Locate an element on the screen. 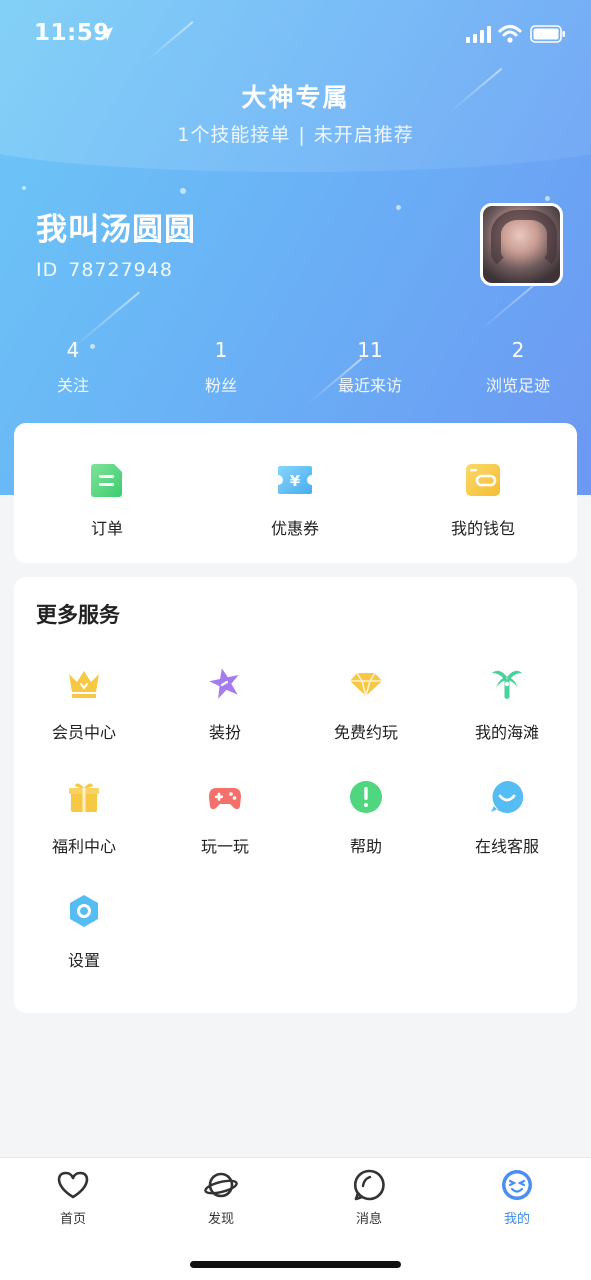 The width and height of the screenshot is (591, 1280). service-label: 在线客服 is located at coordinates (506, 846).